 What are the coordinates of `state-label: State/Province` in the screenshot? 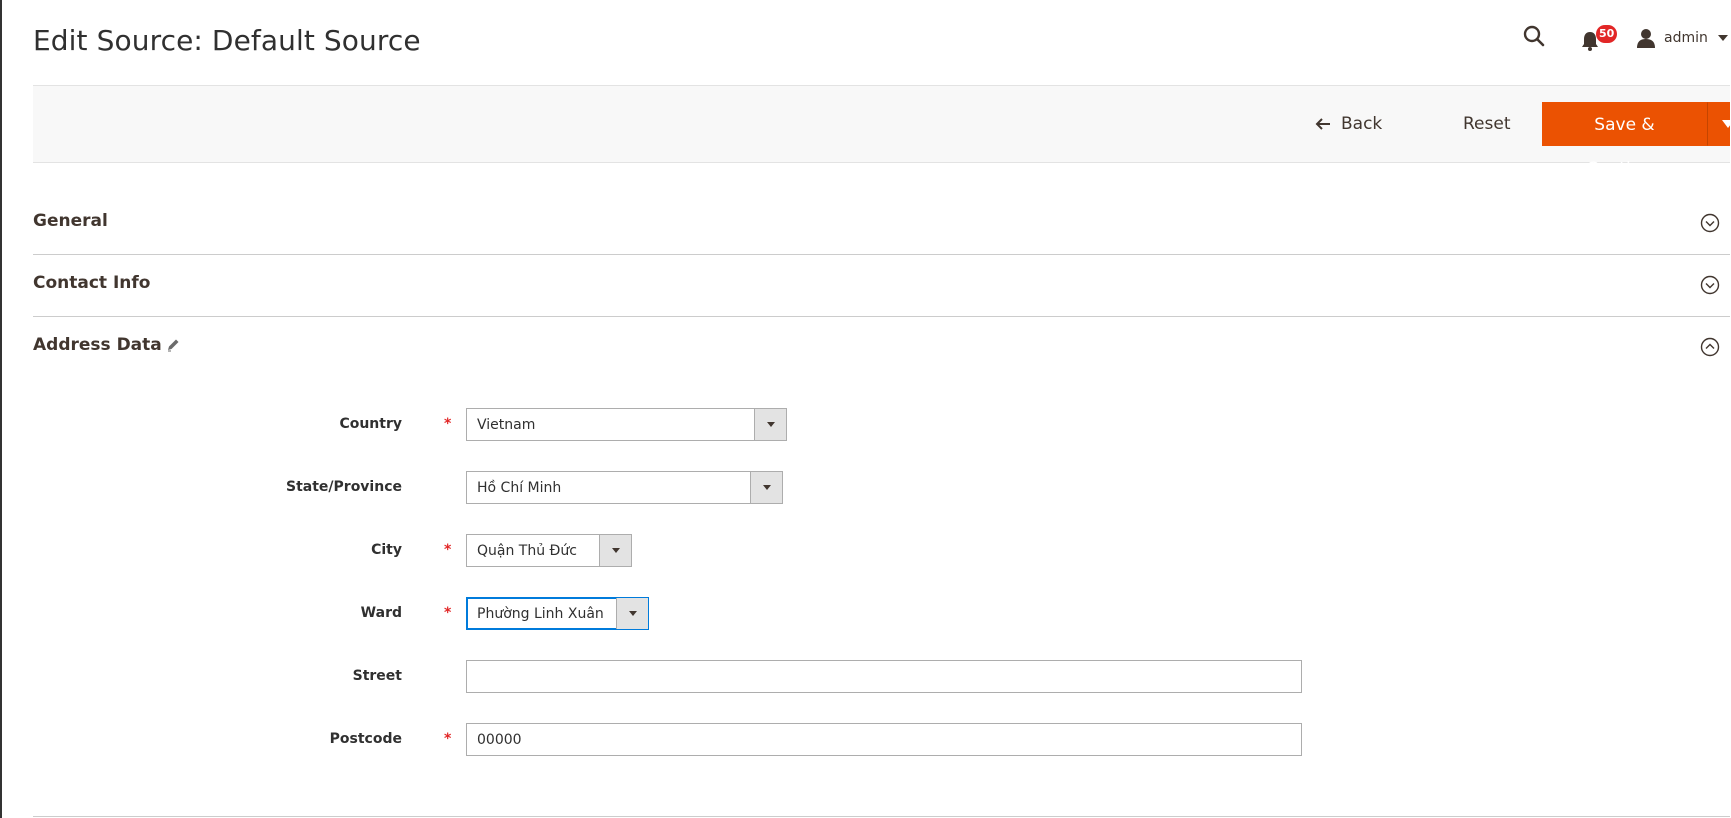 It's located at (344, 487).